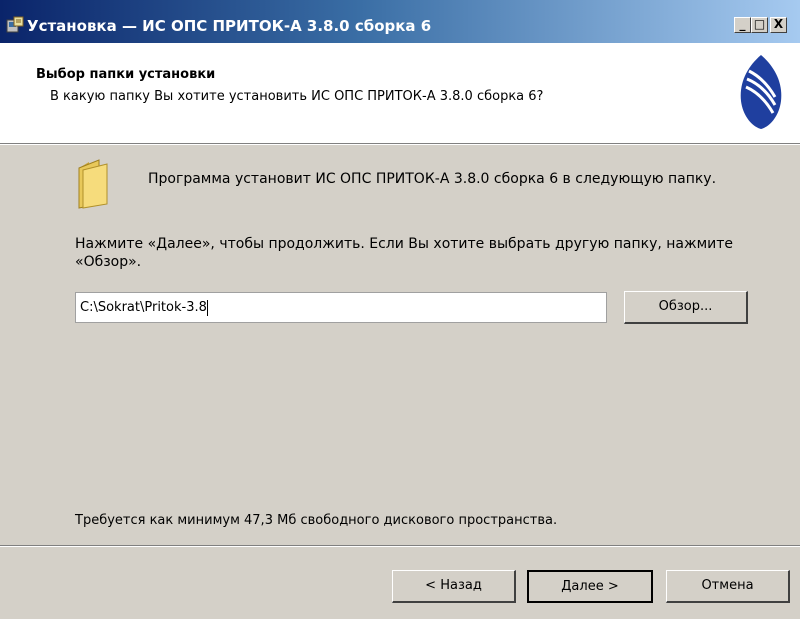 The width and height of the screenshot is (800, 619). I want to click on close-icon: X, so click(778, 24).